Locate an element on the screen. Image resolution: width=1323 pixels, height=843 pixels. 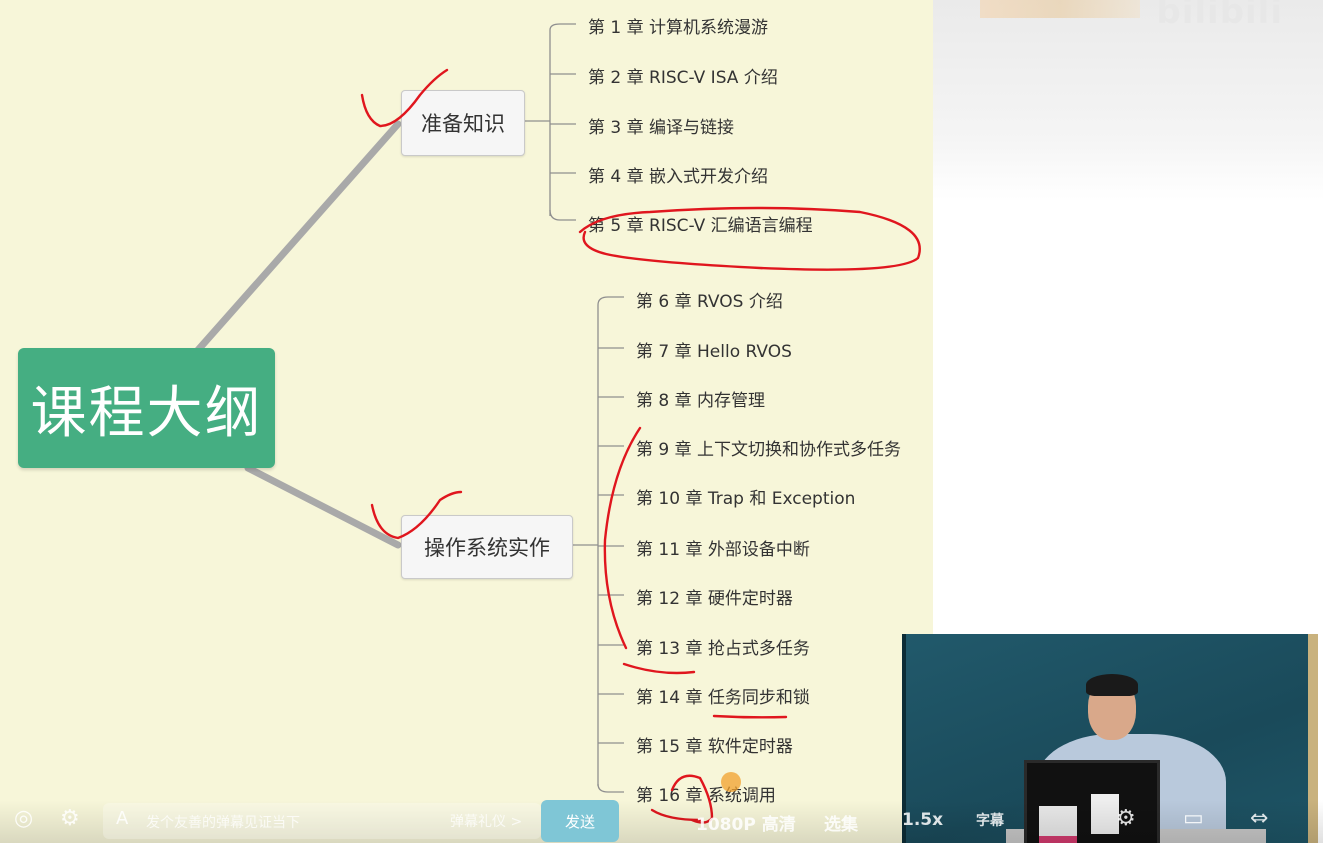
chapter-8: 第 8 章 内存管理 is located at coordinates (701, 401).